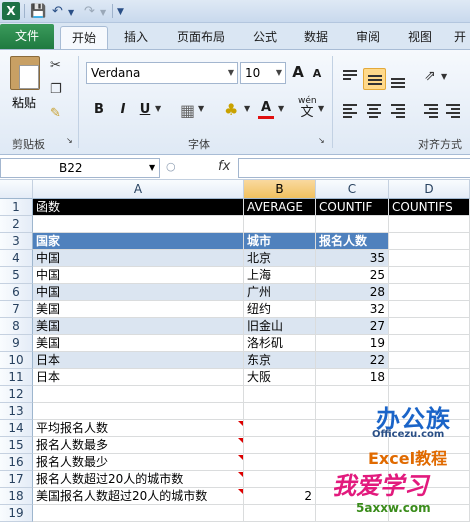 The height and width of the screenshot is (523, 470). I want to click on cell-a3: 国家, so click(138, 241).